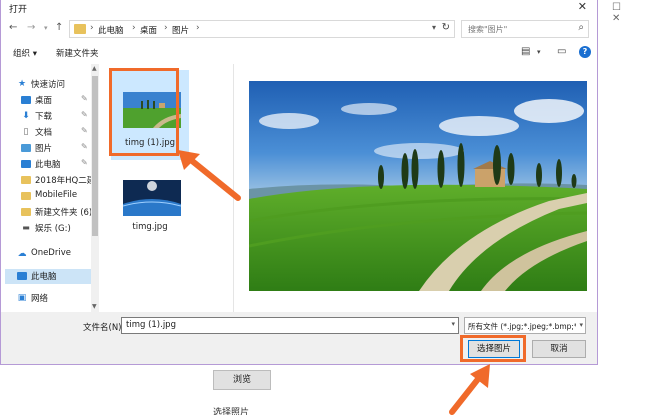 Image resolution: width=655 pixels, height=415 pixels. I want to click on search-input: 搜索"图片" ⌕, so click(525, 29).